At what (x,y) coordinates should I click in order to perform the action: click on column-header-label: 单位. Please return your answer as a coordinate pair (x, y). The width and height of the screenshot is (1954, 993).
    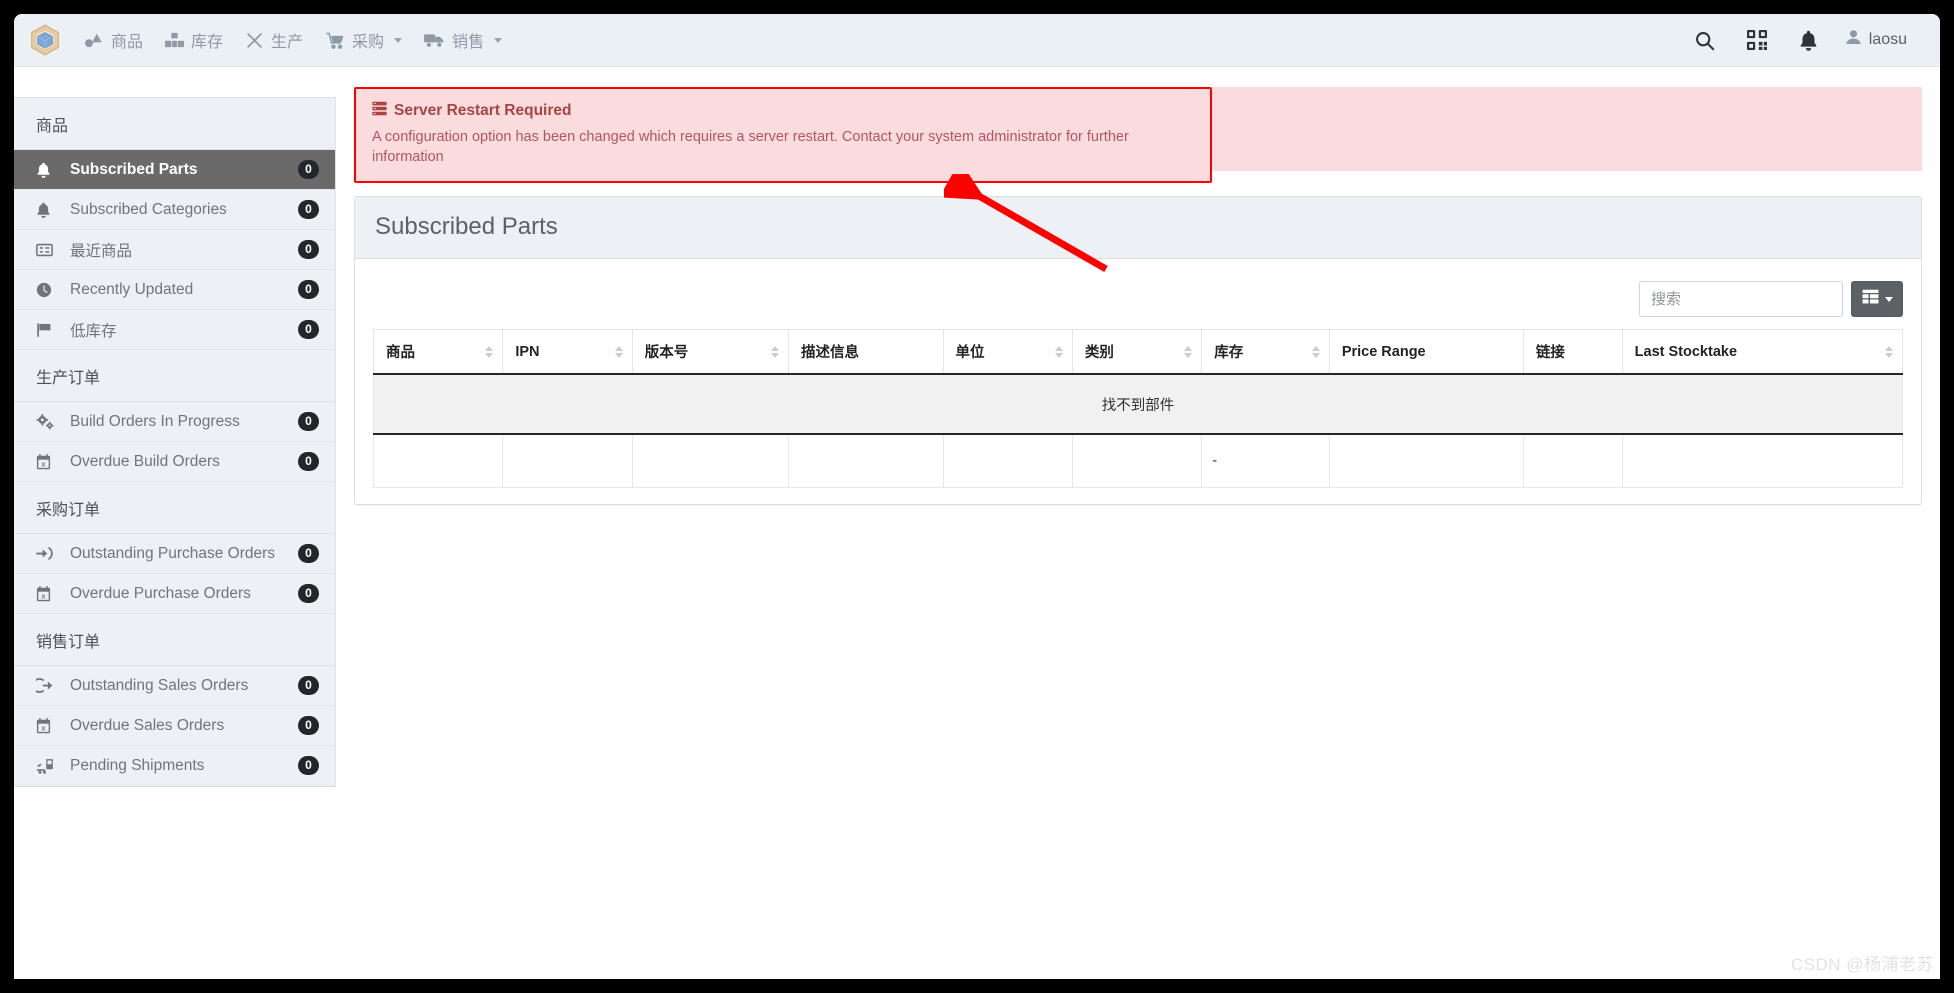
    Looking at the image, I should click on (970, 353).